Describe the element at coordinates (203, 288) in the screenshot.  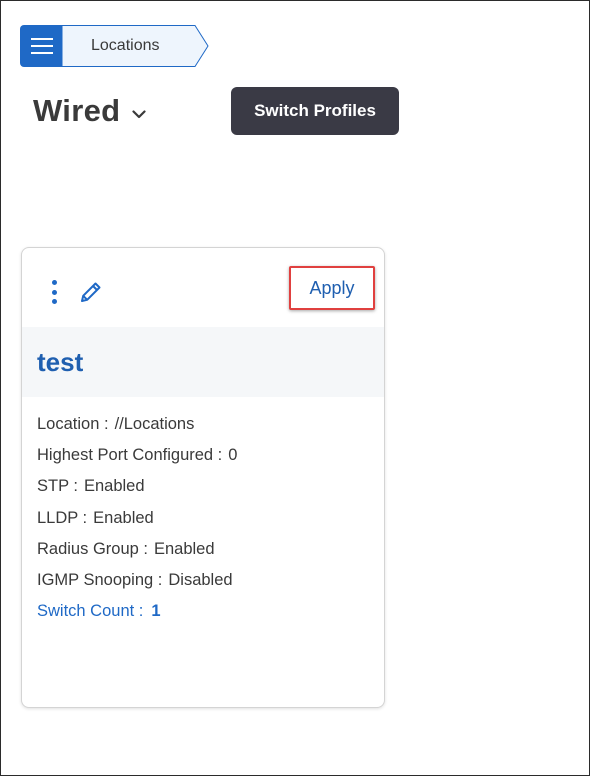
I see `card-toolbar: Apply` at that location.